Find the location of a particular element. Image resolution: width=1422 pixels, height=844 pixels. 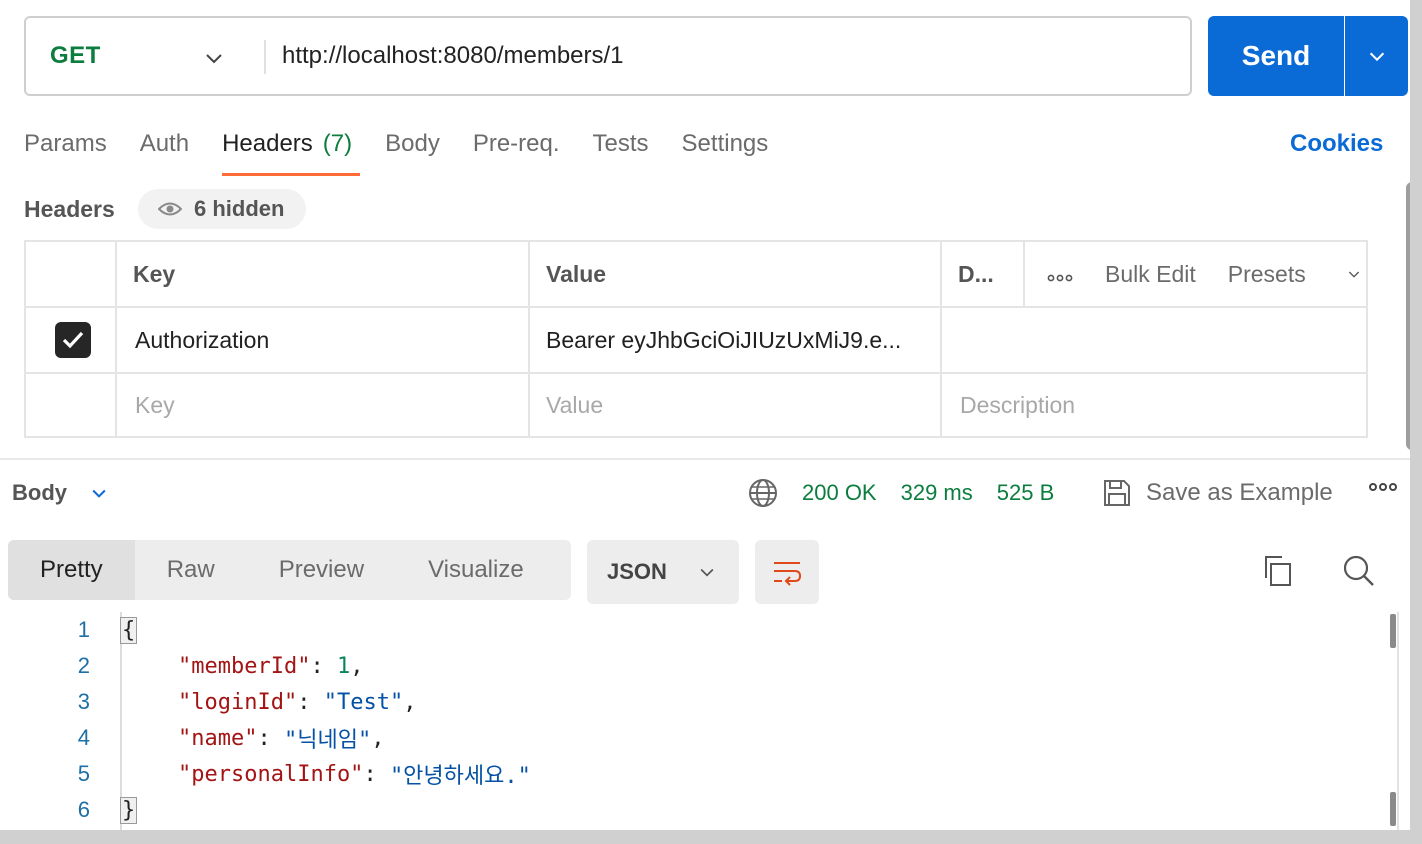

request-bar: GET http://localhost:8080/members/1 is located at coordinates (608, 56).